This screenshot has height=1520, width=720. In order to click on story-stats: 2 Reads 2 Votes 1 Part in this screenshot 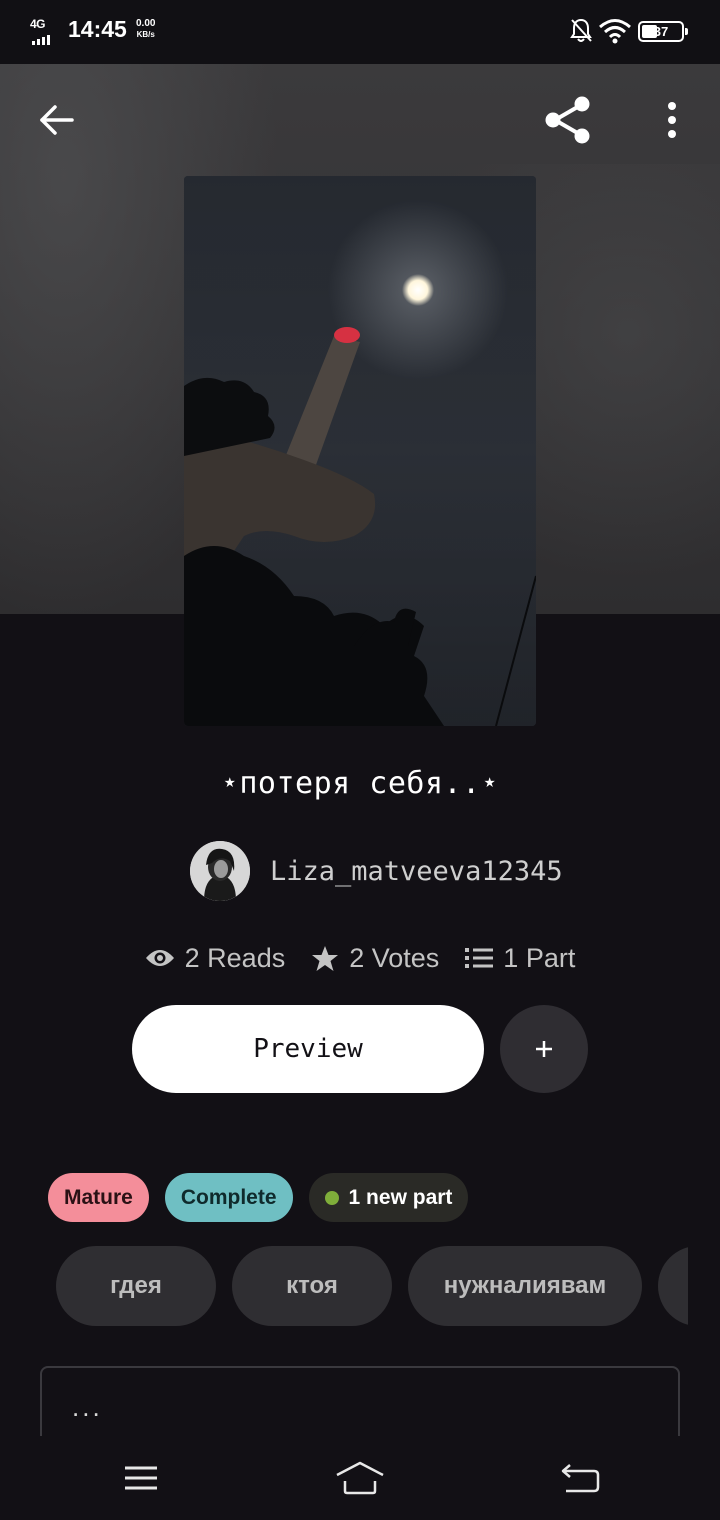, I will do `click(360, 958)`.